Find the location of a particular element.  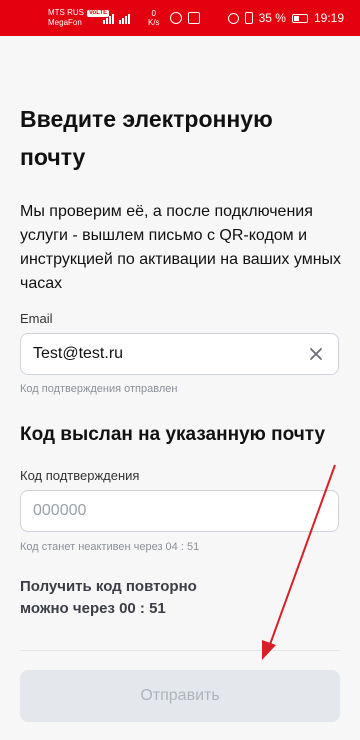

code-field is located at coordinates (179, 511).